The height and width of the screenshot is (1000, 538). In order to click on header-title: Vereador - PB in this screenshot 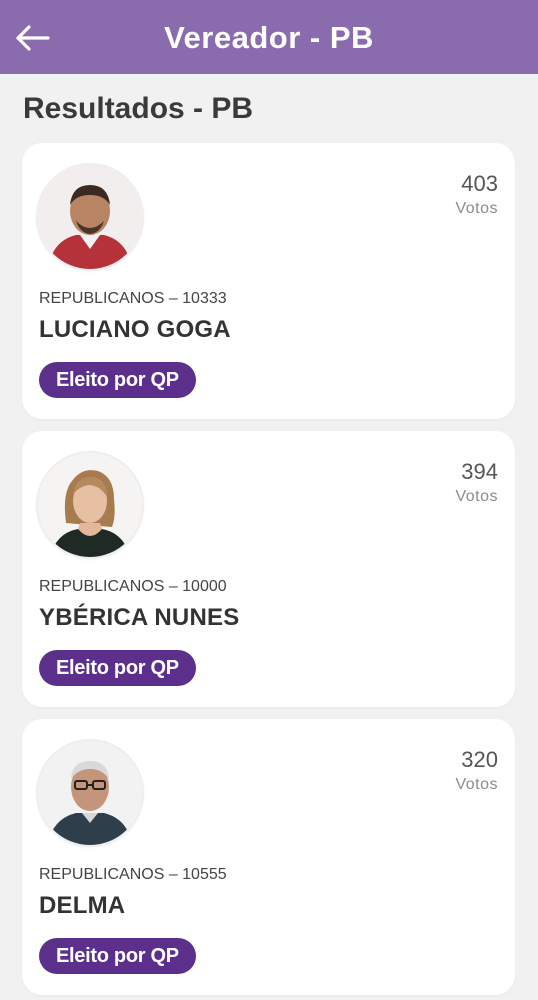, I will do `click(269, 37)`.